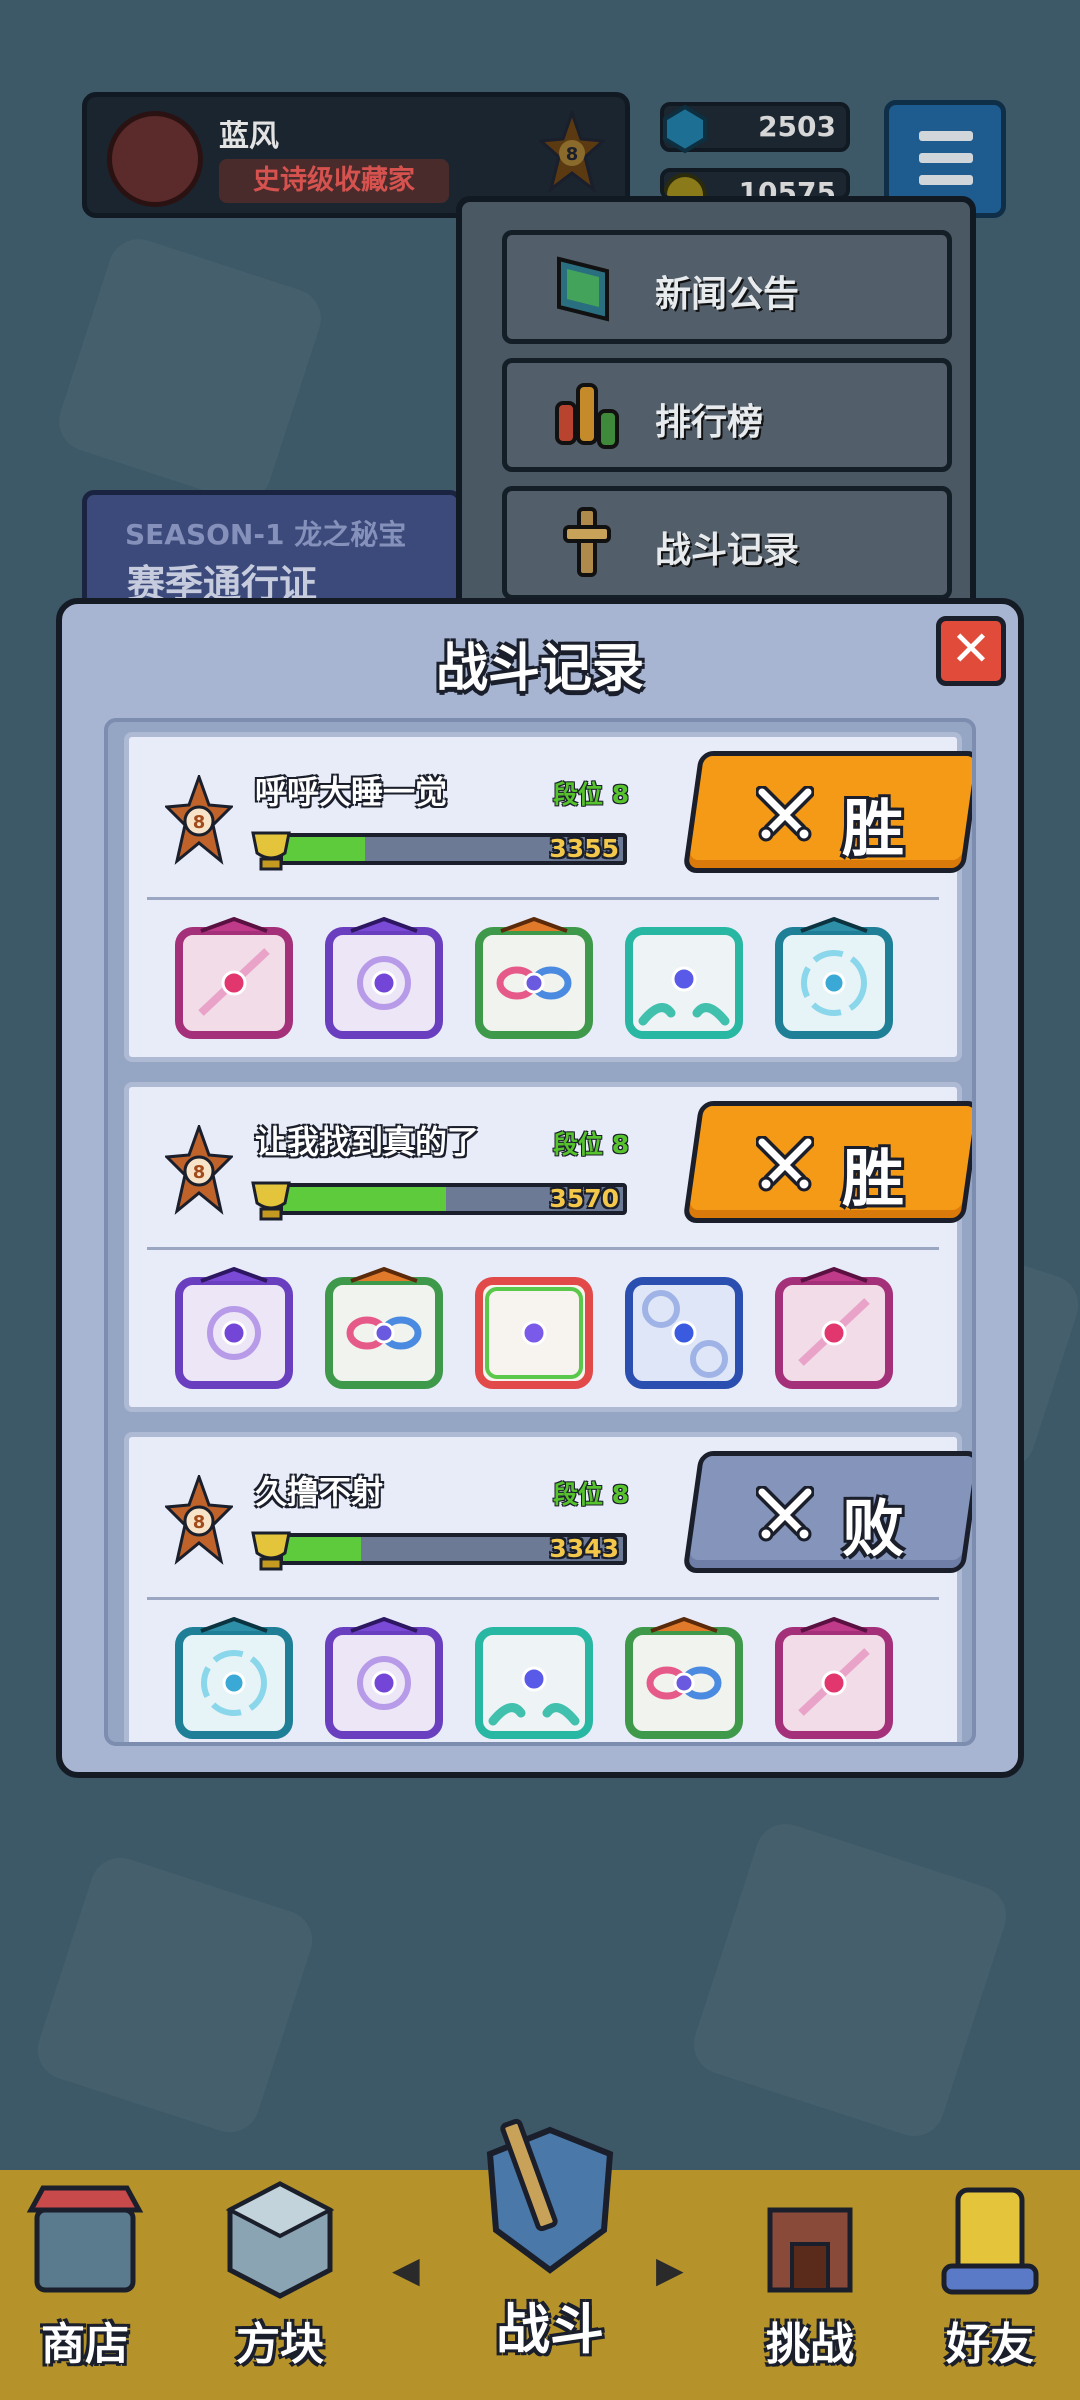  What do you see at coordinates (155, 159) in the screenshot?
I see `player-avatar` at bounding box center [155, 159].